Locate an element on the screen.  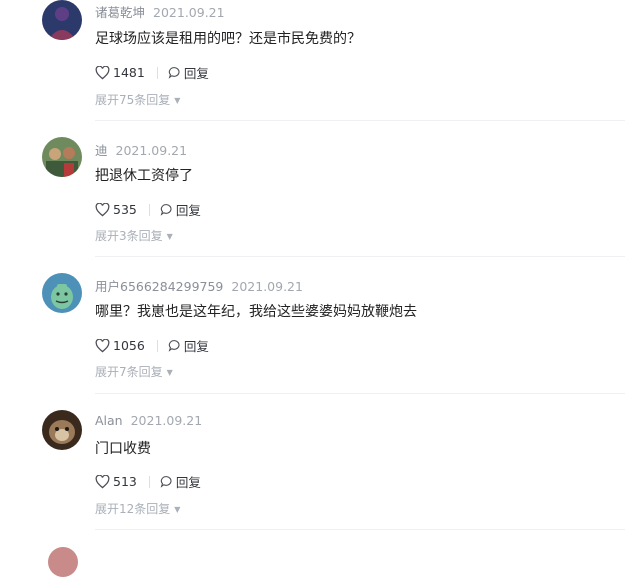
like-button: 535 is located at coordinates (116, 209).